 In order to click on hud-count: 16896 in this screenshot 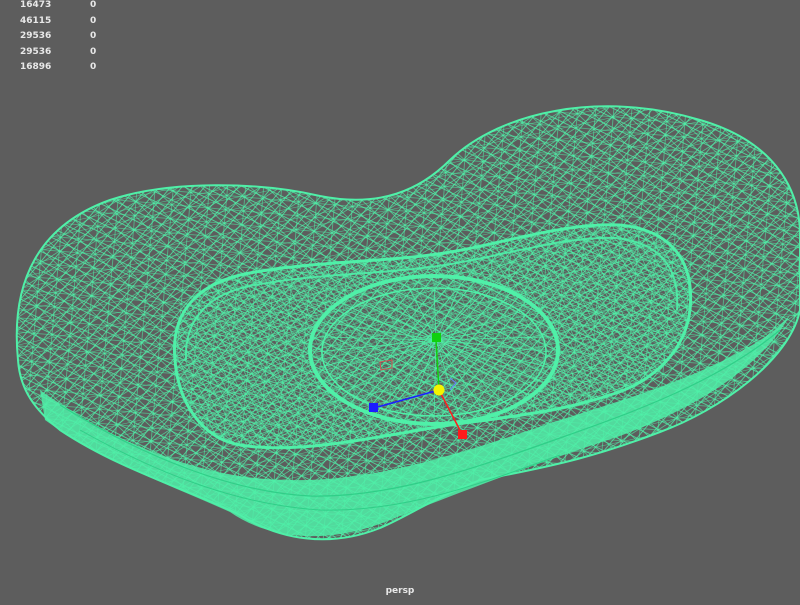, I will do `click(36, 67)`.